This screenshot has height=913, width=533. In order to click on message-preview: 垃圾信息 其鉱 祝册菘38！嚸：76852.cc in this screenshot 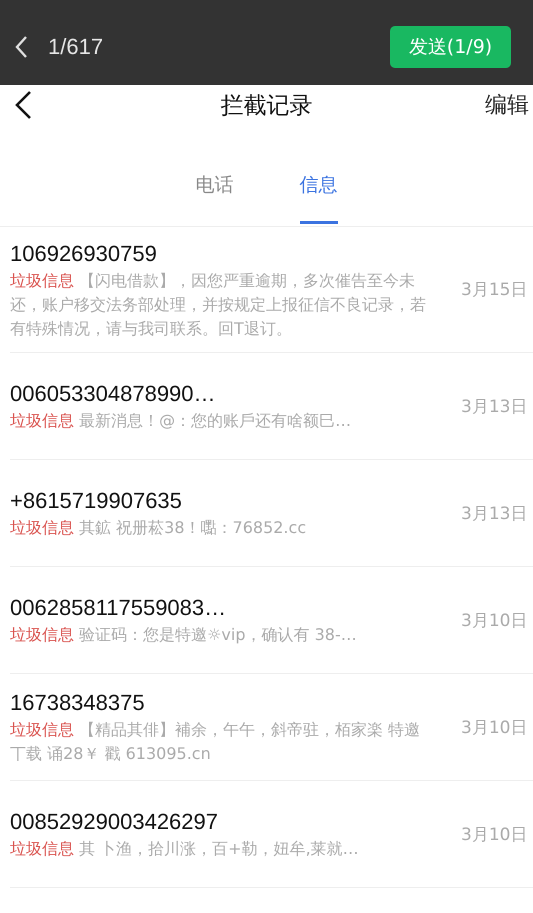, I will do `click(159, 528)`.